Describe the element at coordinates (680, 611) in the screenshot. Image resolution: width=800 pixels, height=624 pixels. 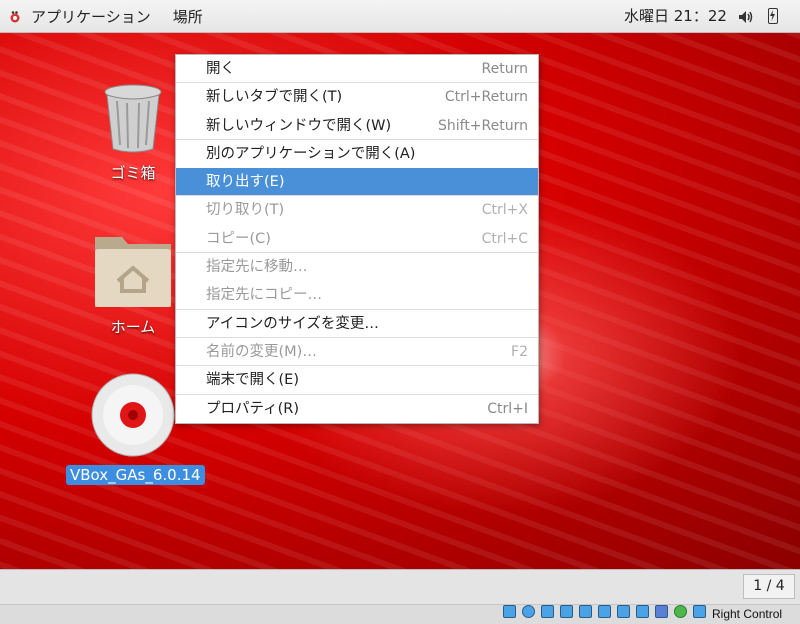
I see `mouse-integration-icon` at that location.